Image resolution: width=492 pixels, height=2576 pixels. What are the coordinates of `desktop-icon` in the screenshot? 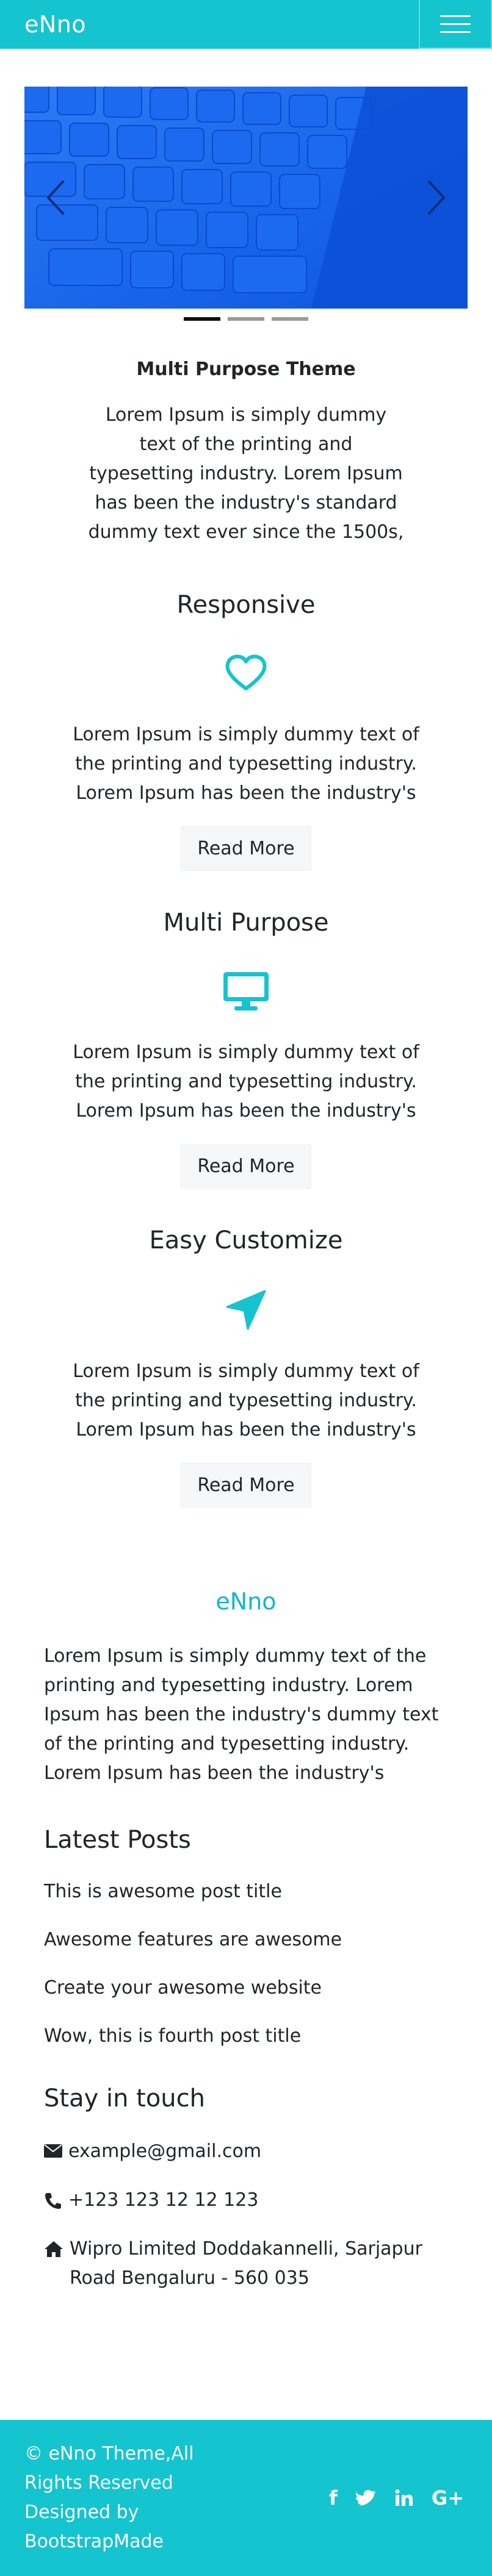 It's located at (246, 992).